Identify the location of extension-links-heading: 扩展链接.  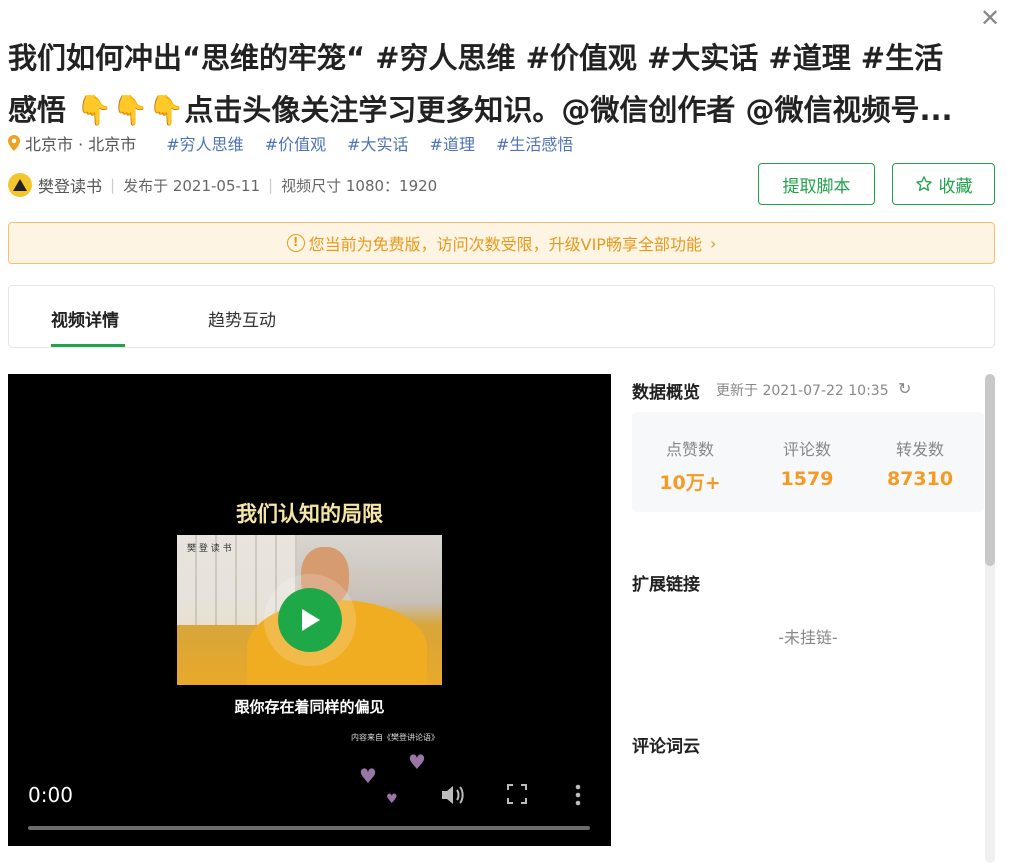
(666, 585).